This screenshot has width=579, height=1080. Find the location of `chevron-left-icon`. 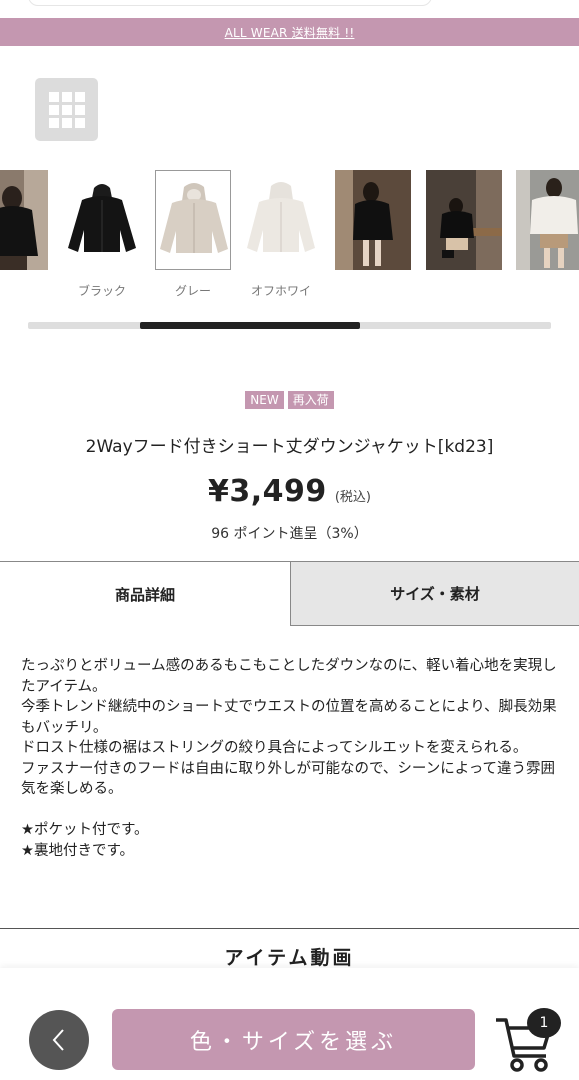

chevron-left-icon is located at coordinates (58, 1040).